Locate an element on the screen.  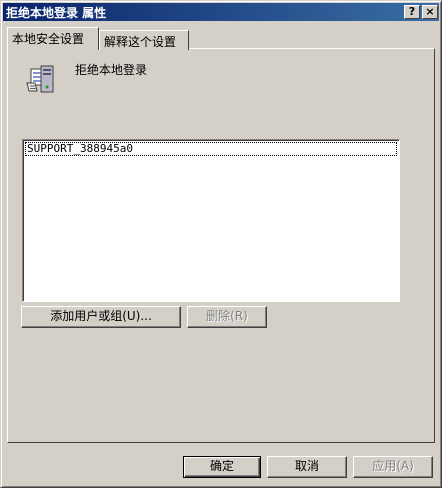
policy-server-icon is located at coordinates (40, 79).